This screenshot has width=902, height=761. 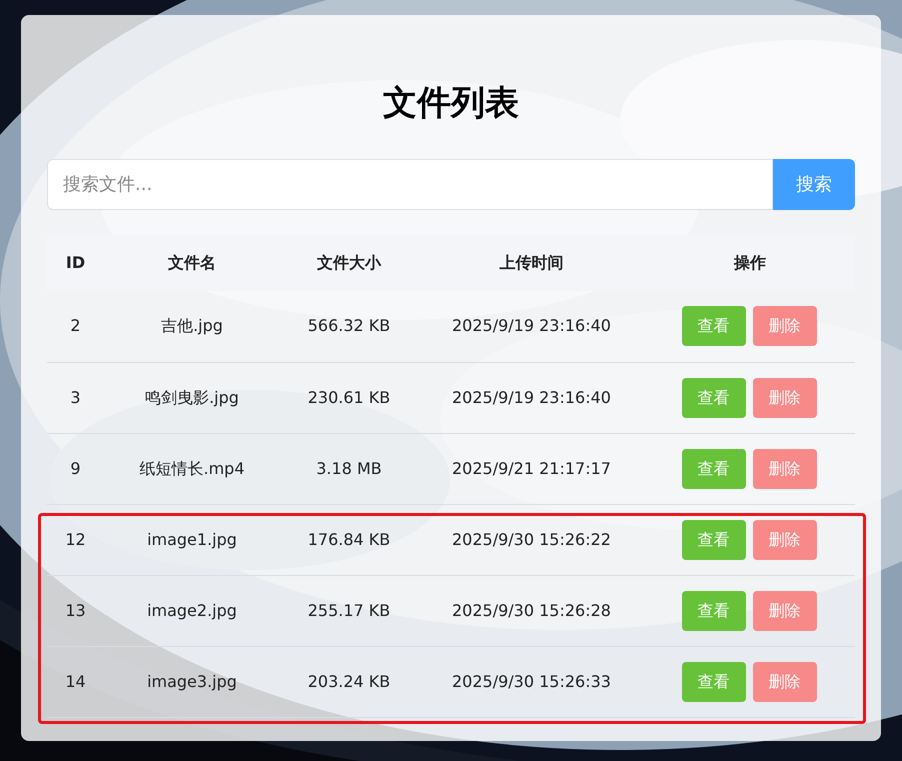 What do you see at coordinates (192, 326) in the screenshot?
I see `table-cell: 吉他.jpg` at bounding box center [192, 326].